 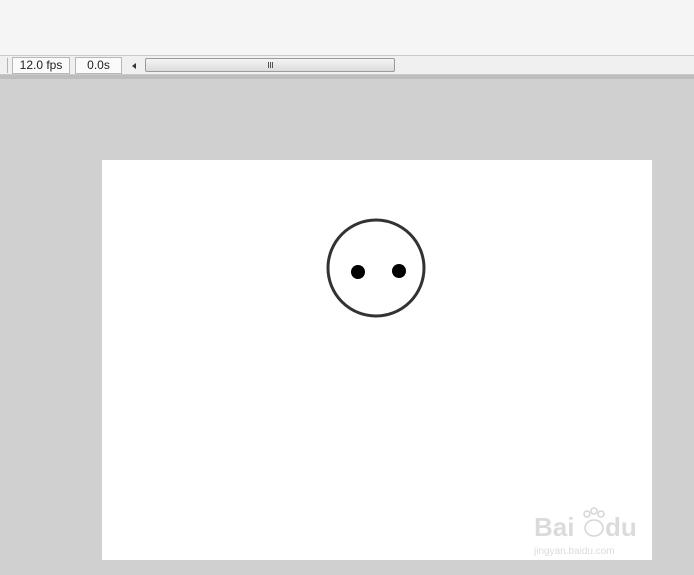 I want to click on grip-icon, so click(x=270, y=65).